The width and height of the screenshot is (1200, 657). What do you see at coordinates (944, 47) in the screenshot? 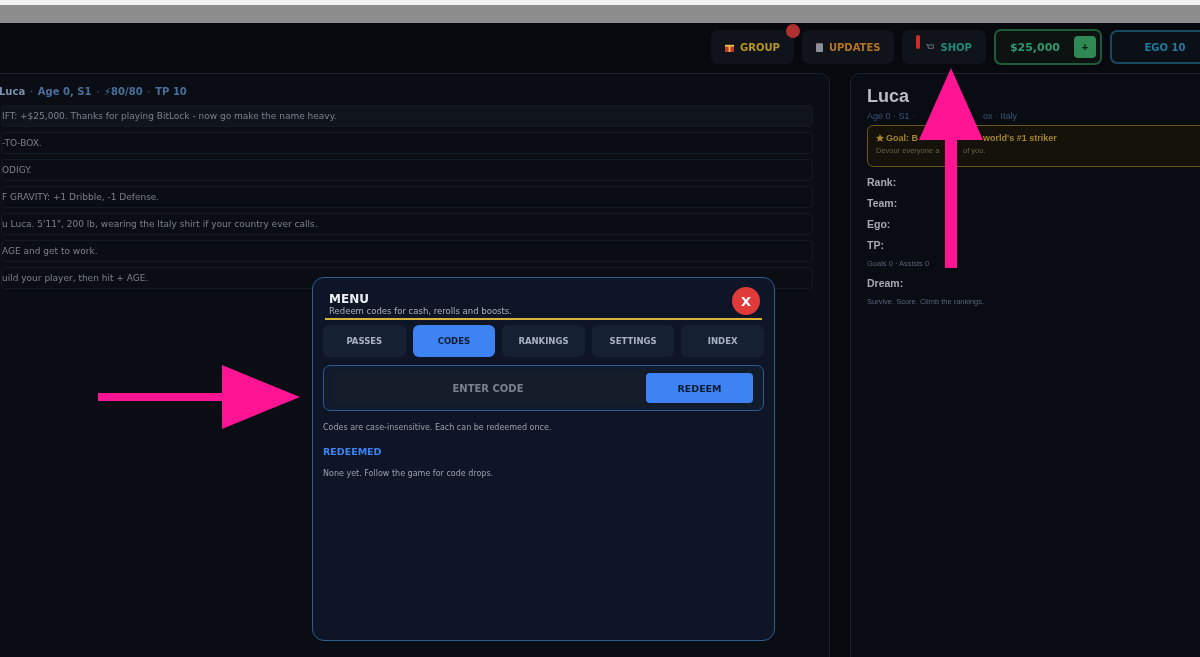
I see `shop-button: SHOP` at bounding box center [944, 47].